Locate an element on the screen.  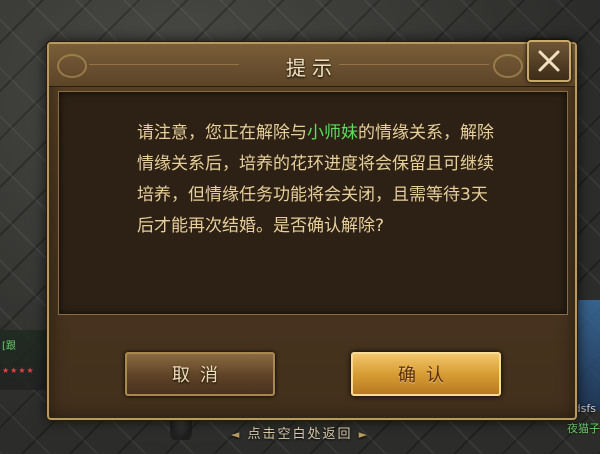
close-icon is located at coordinates (549, 61).